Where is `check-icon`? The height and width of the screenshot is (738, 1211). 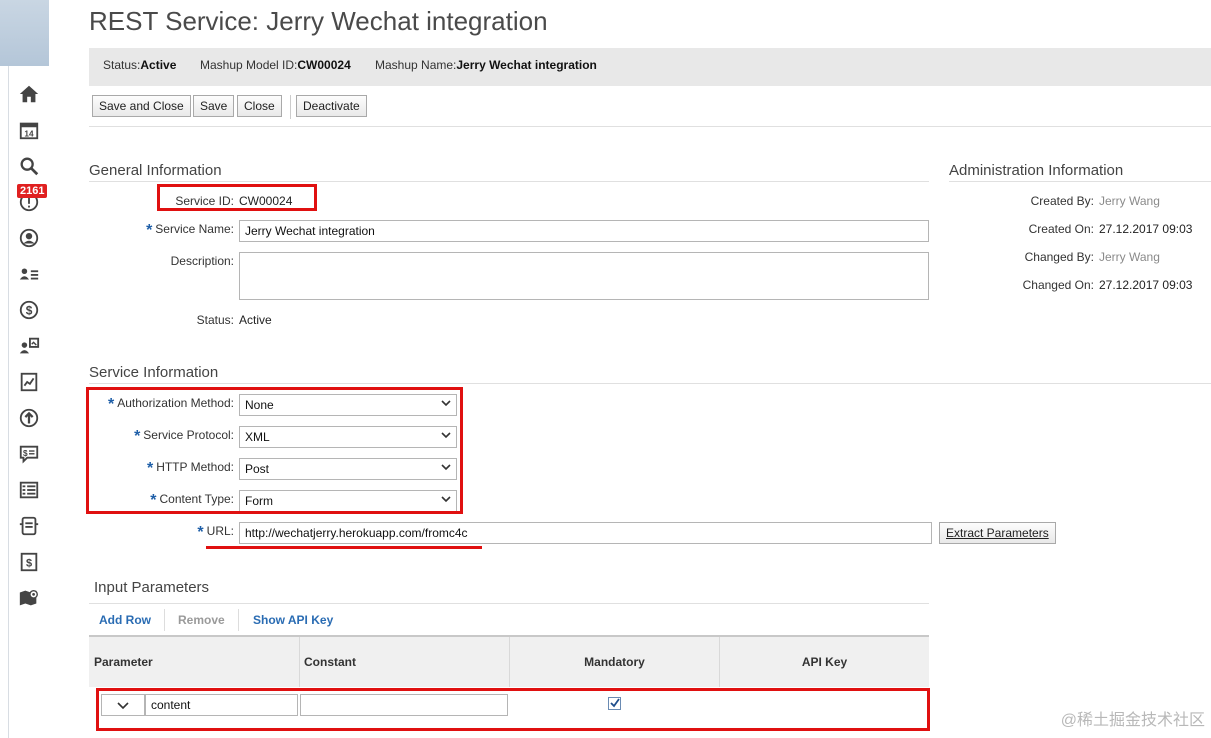
check-icon is located at coordinates (615, 703).